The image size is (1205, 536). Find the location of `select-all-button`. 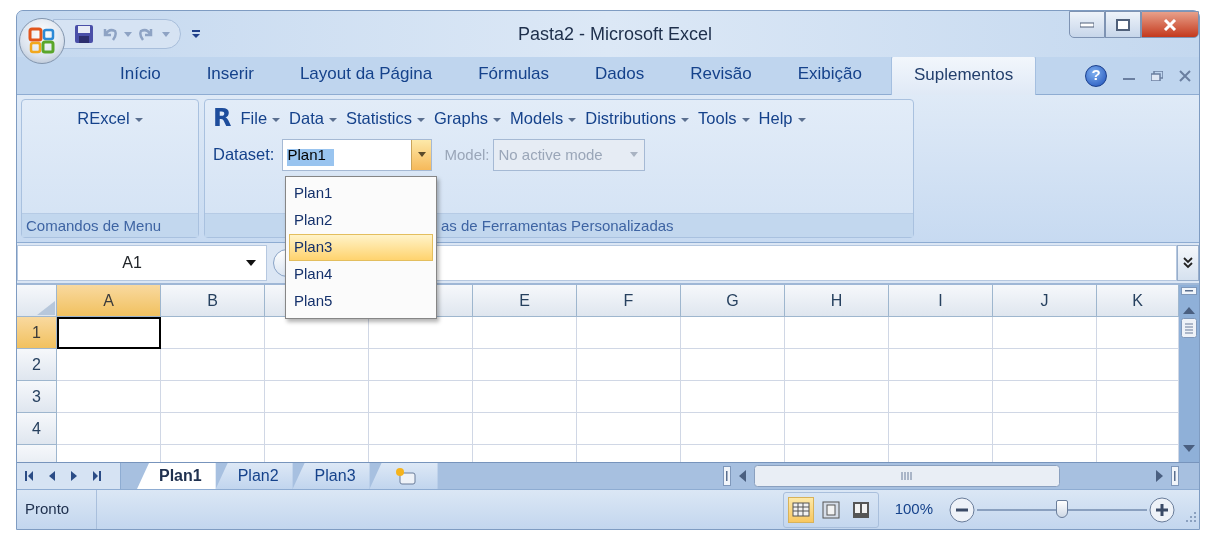

select-all-button is located at coordinates (37, 301).